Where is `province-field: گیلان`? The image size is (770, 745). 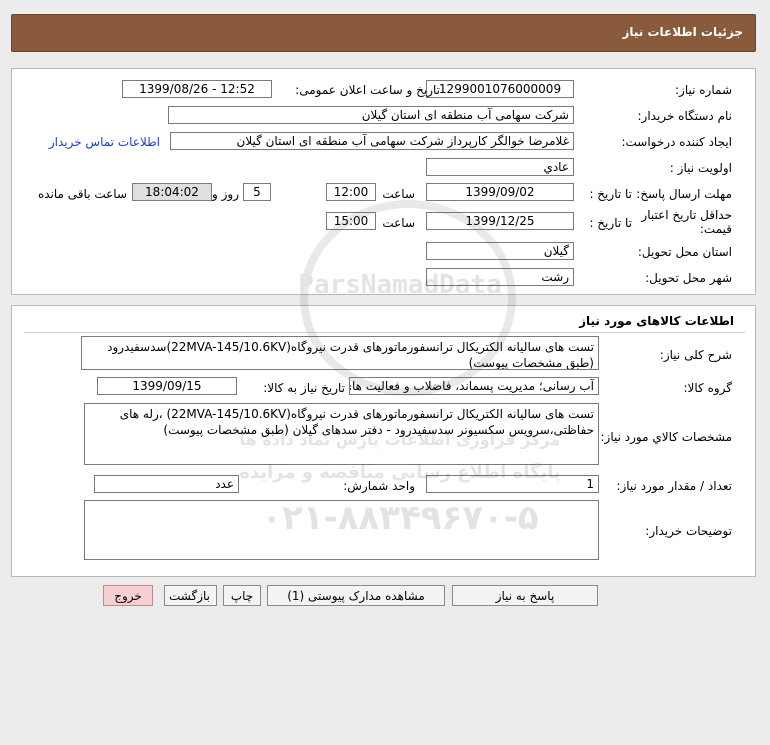 province-field: گیلان is located at coordinates (500, 251).